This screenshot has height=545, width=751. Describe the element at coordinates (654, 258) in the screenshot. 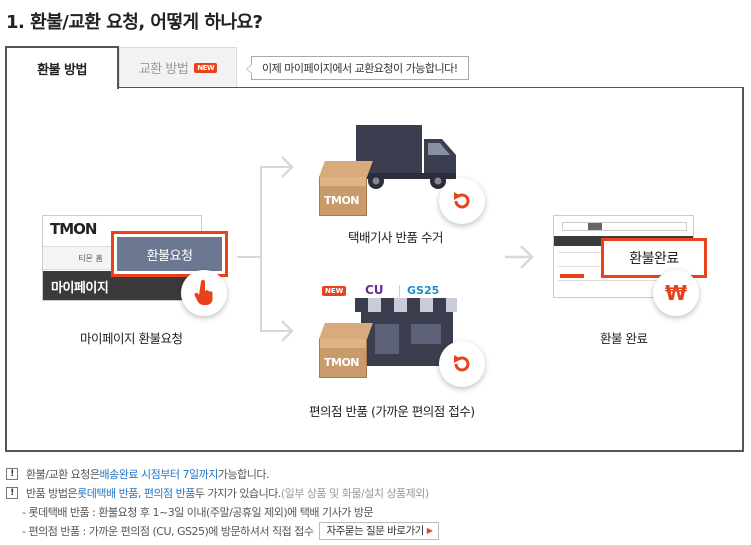

I see `refund-complete-button: 환불완료` at that location.